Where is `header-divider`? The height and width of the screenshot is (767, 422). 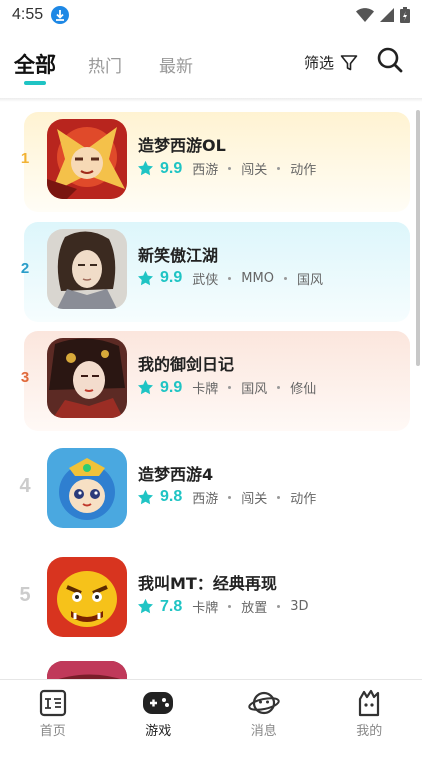 header-divider is located at coordinates (211, 100).